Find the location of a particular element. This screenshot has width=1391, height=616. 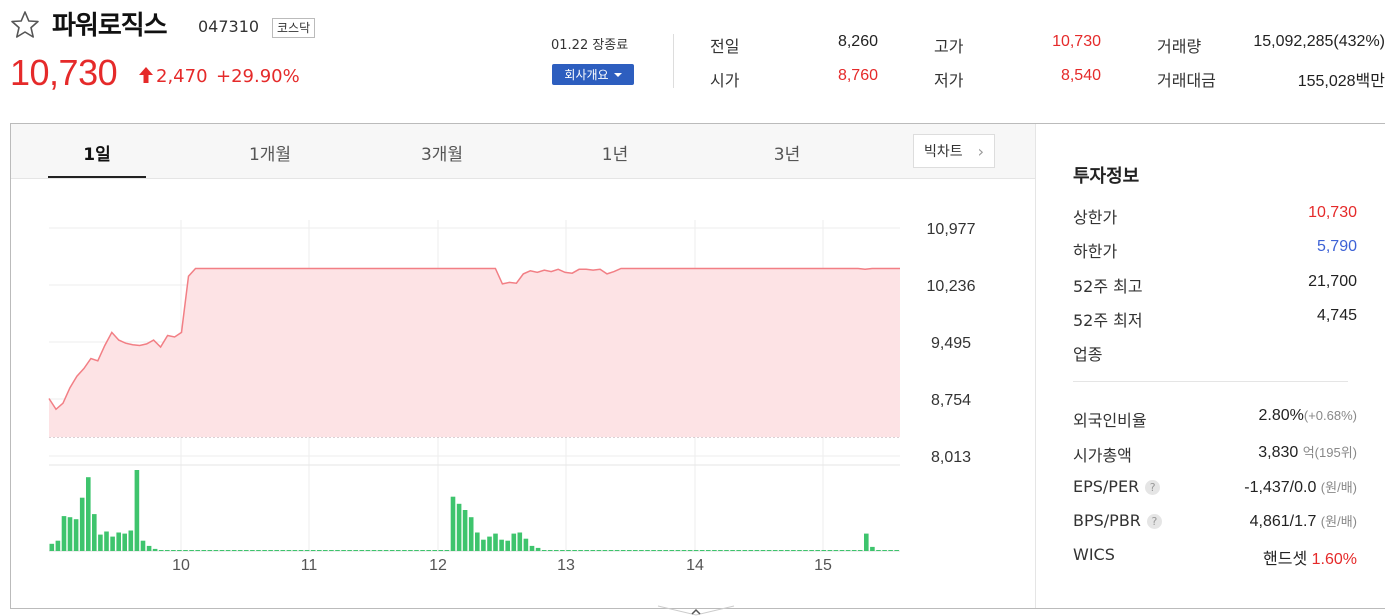

tab-1d: 1일 is located at coordinates (97, 152).